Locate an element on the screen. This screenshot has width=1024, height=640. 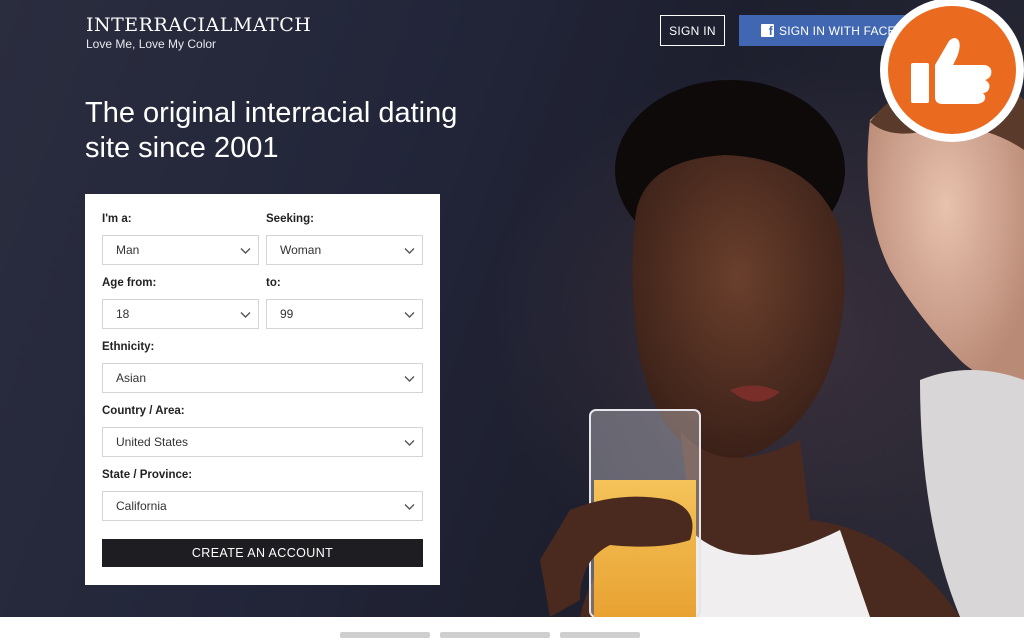
state-select-value: California is located at coordinates (141, 506).